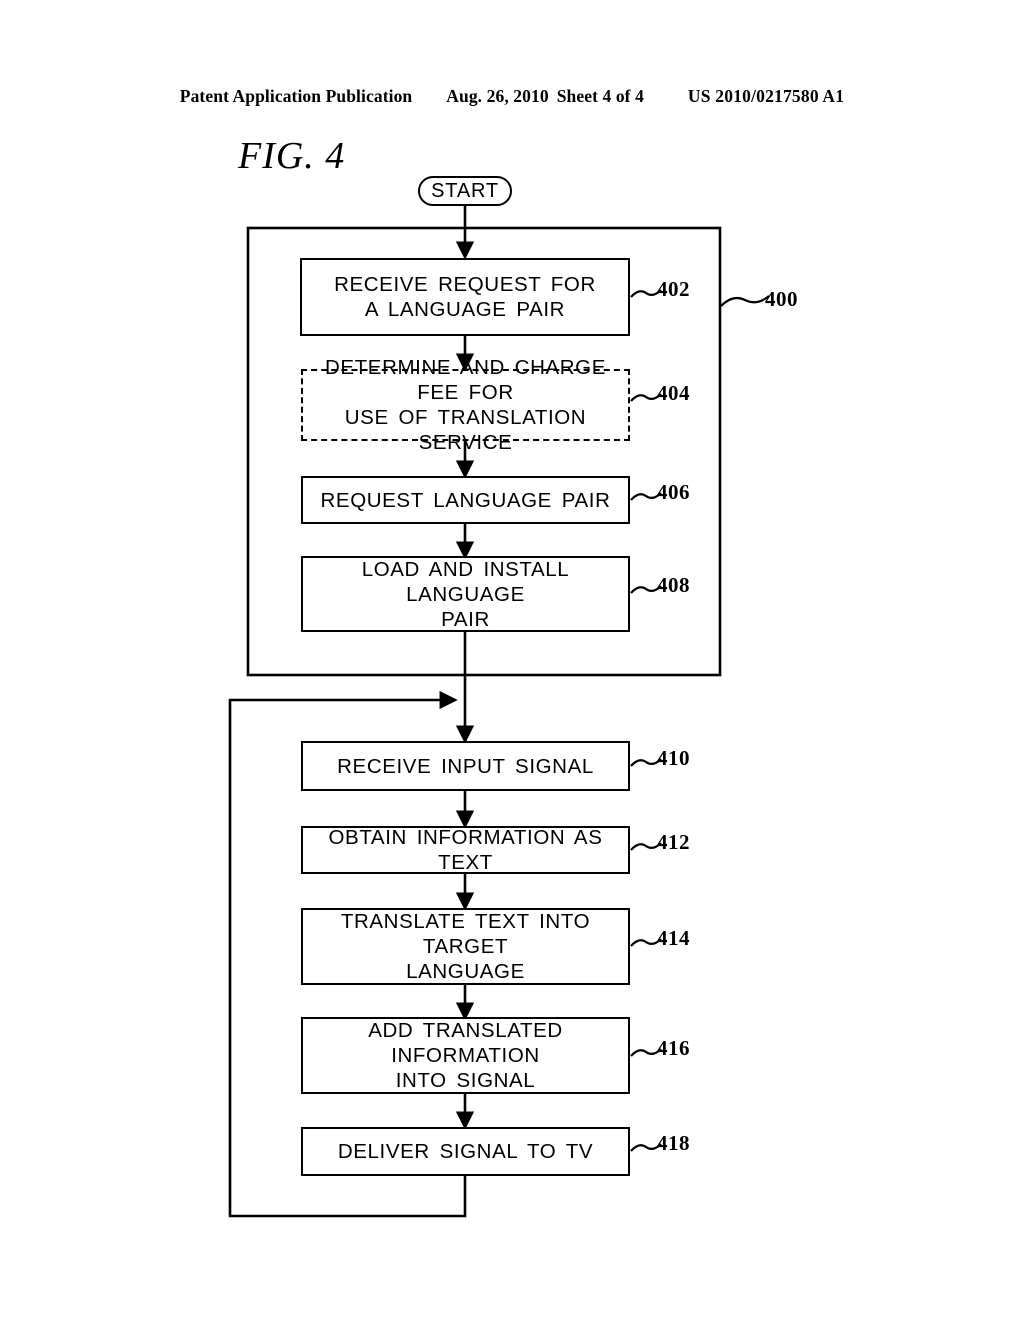  I want to click on flow-box-408: LOAD AND INSTALL LANGUAGE PAIR, so click(465, 594).